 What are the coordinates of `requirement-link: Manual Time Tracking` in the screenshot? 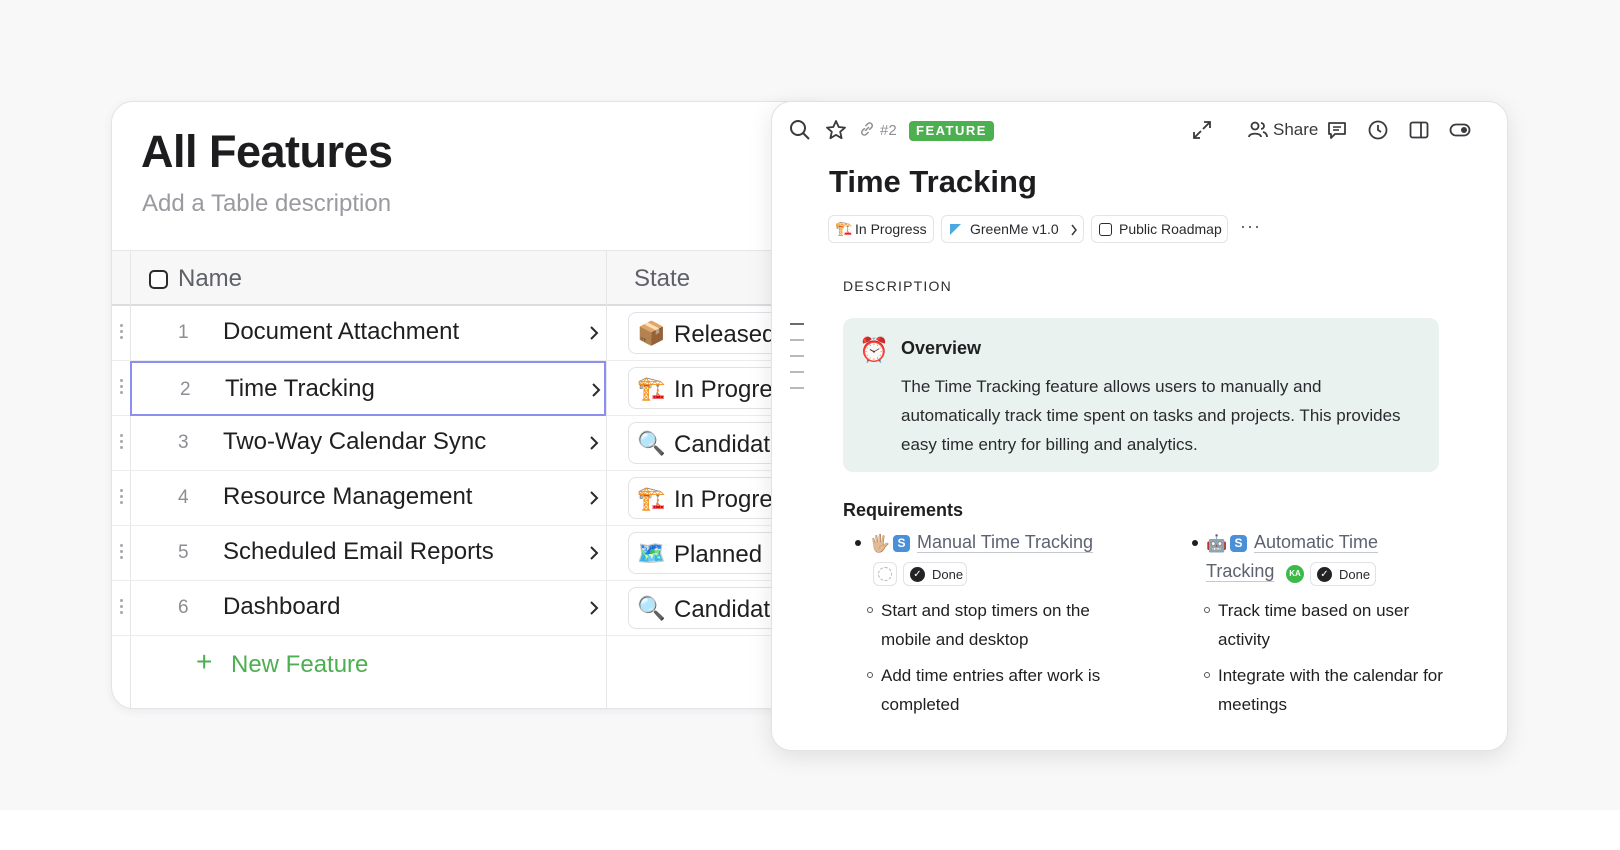 It's located at (1005, 542).